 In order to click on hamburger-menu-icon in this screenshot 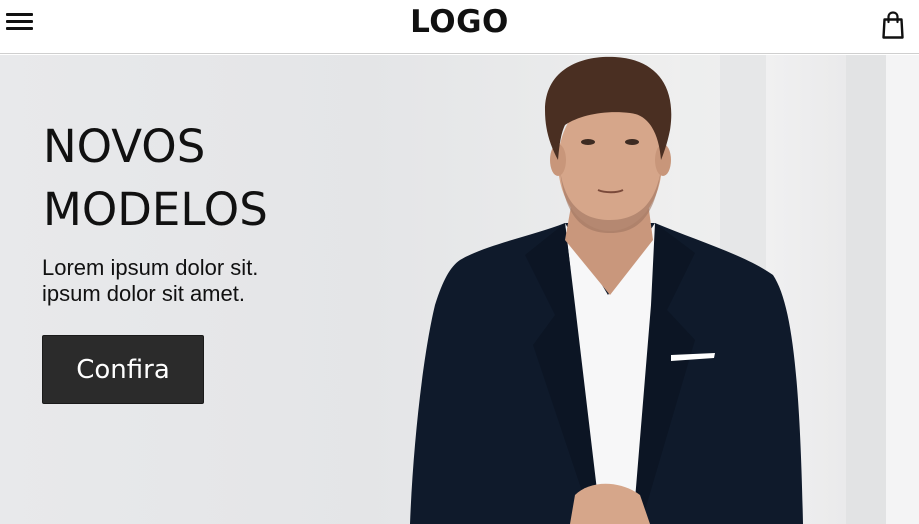, I will do `click(20, 22)`.